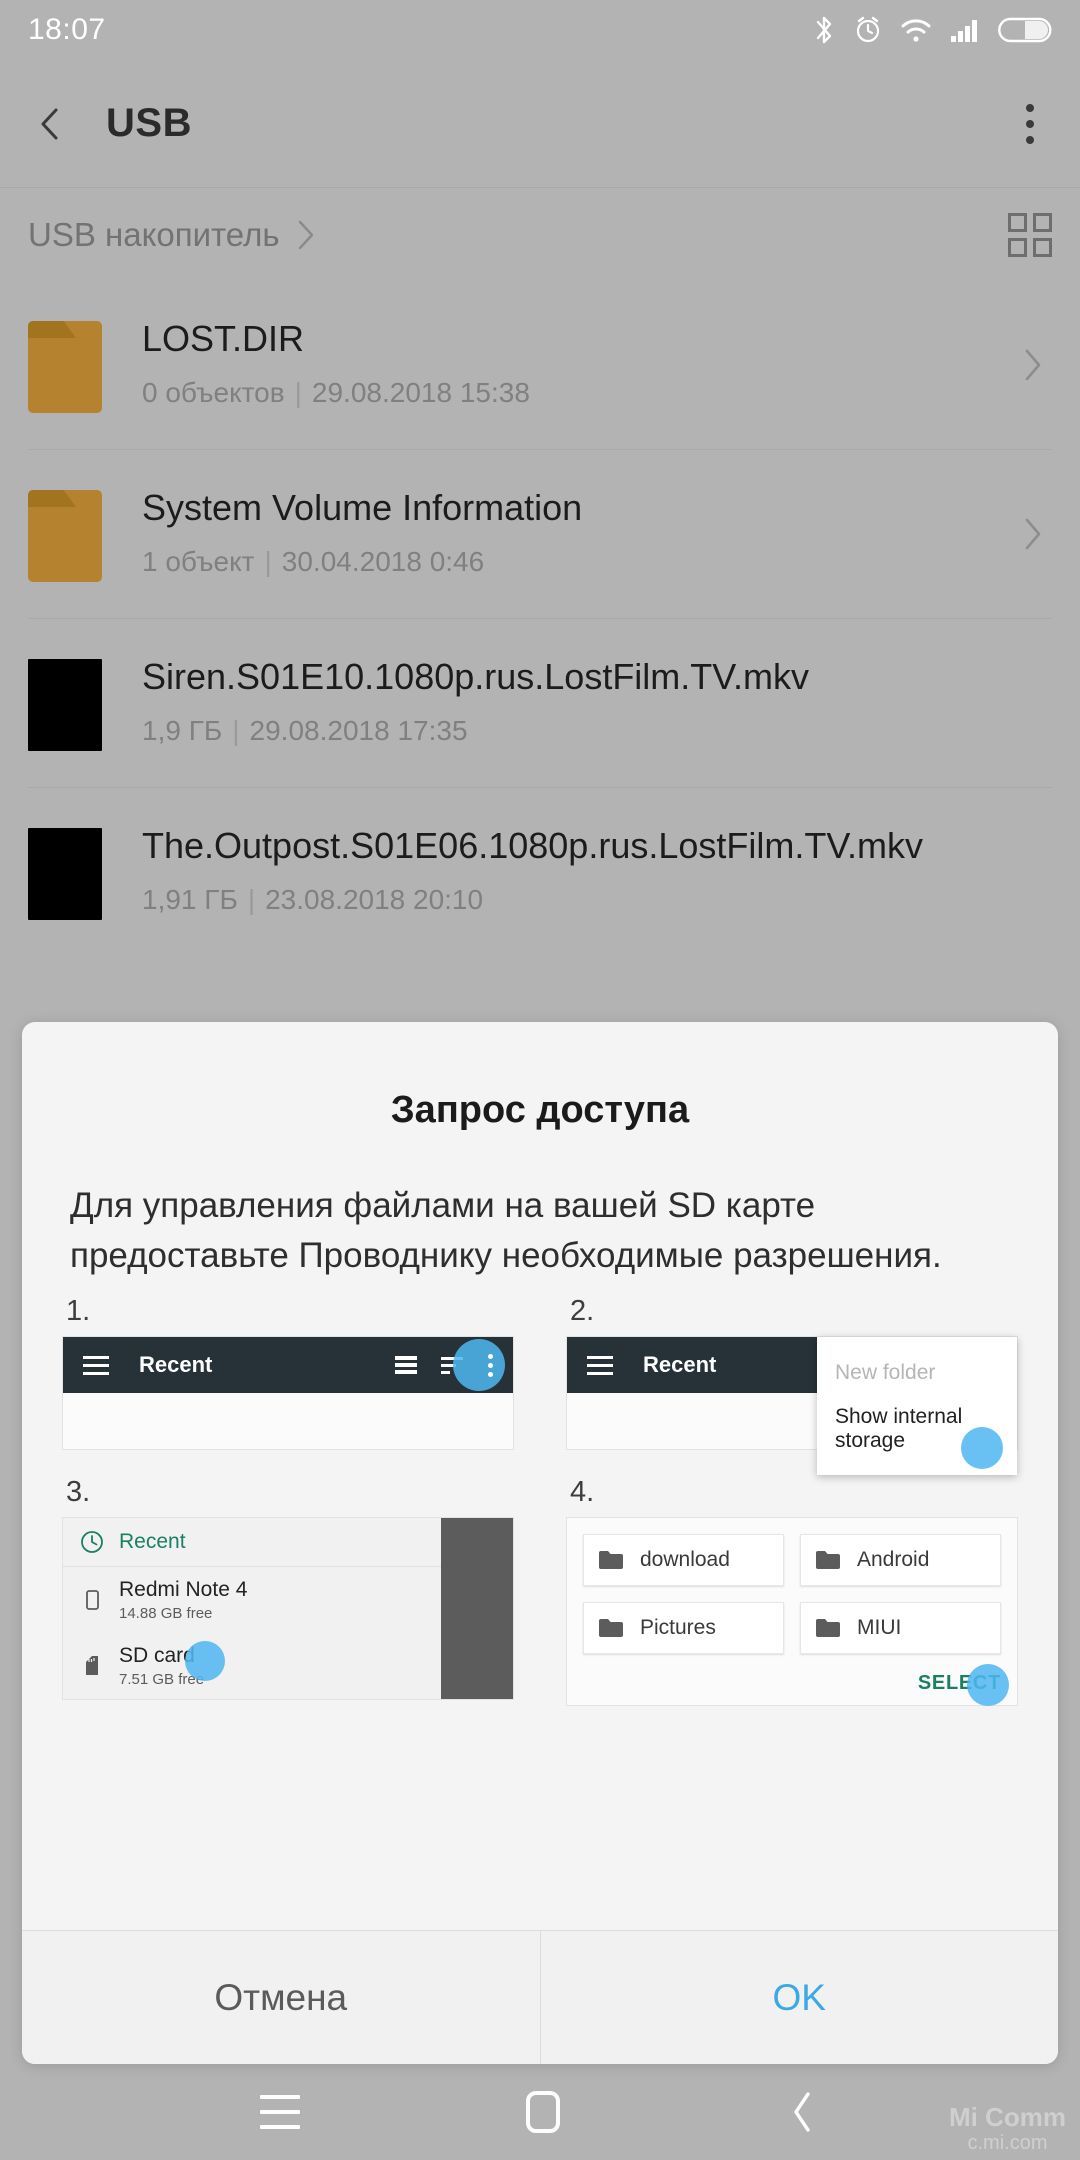 The width and height of the screenshot is (1080, 2160). I want to click on menu-icon, so click(280, 2112).